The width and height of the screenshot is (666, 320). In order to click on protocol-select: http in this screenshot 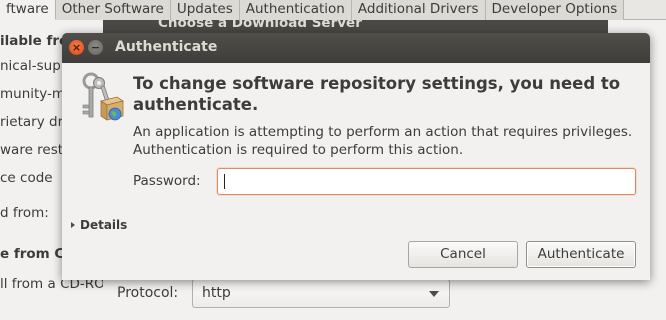, I will do `click(321, 293)`.